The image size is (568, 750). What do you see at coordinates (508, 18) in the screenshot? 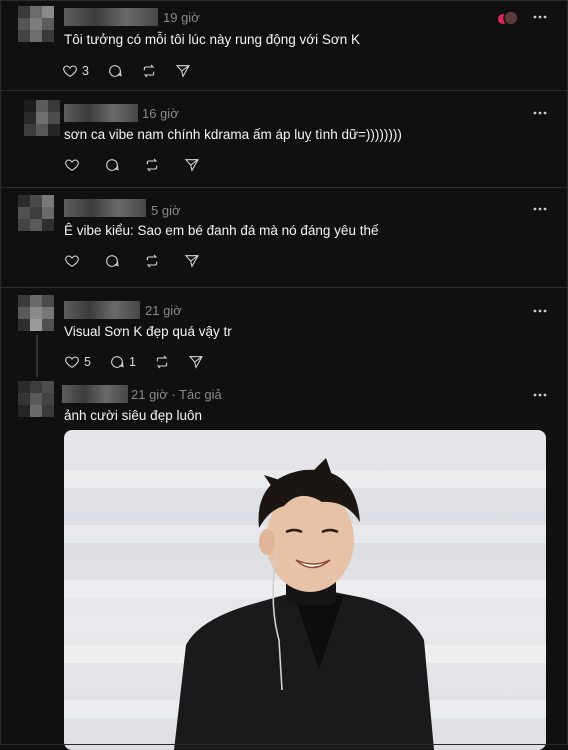
I see `reaction-avatars-icon` at bounding box center [508, 18].